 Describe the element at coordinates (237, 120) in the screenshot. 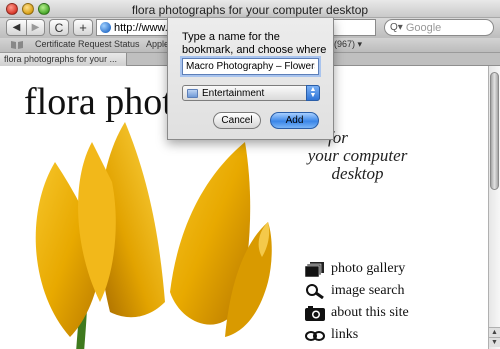

I see `cancel-button: Cancel` at that location.